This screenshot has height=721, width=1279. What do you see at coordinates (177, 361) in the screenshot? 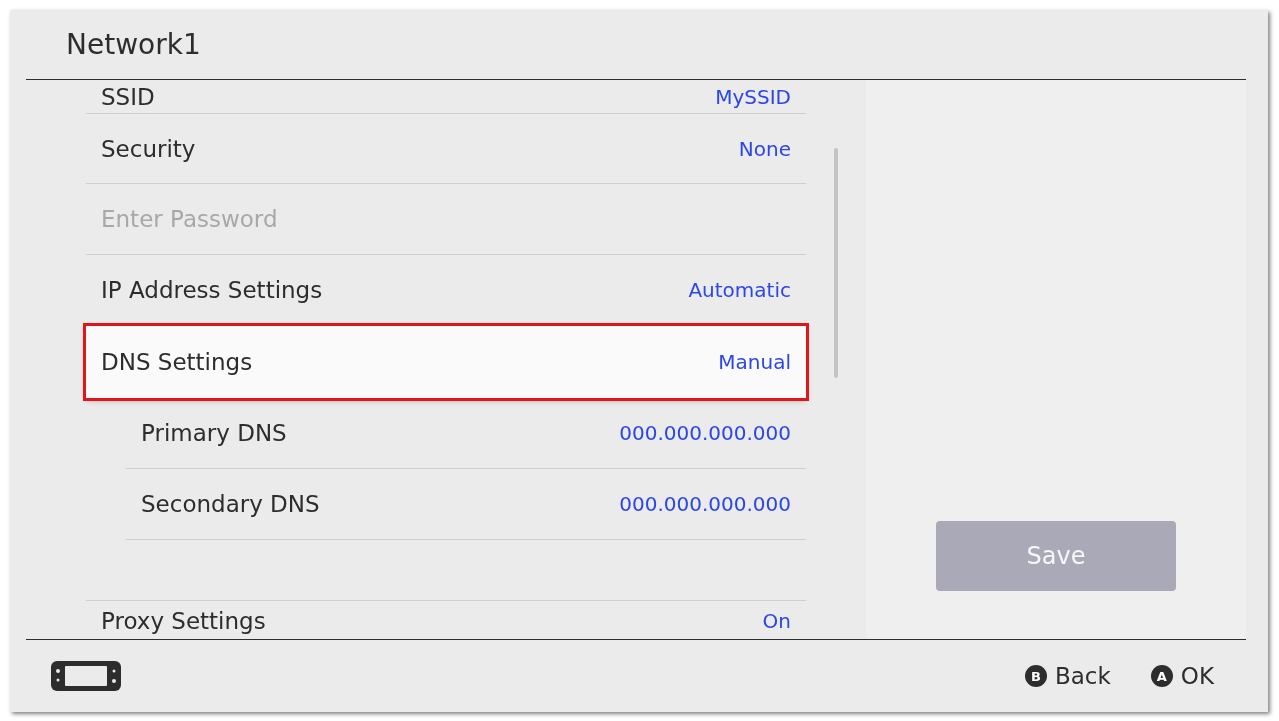
I see `setting-label: DNS Settings` at bounding box center [177, 361].